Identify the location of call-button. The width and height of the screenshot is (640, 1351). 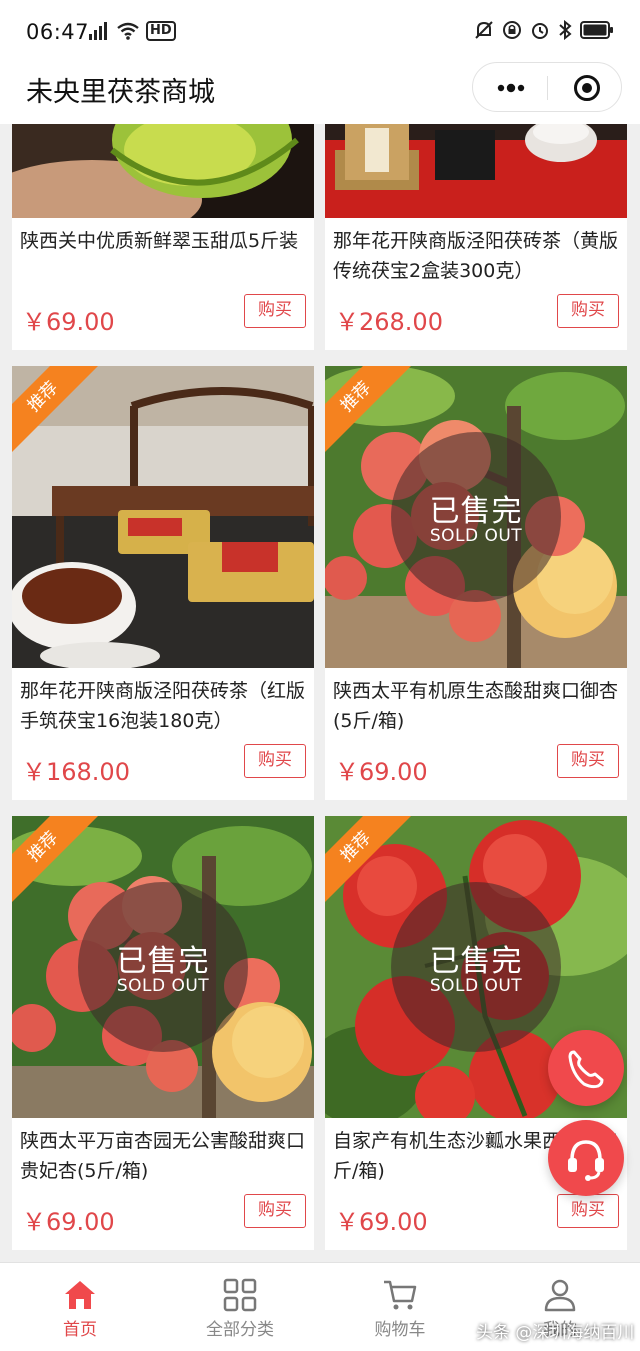
(586, 1068).